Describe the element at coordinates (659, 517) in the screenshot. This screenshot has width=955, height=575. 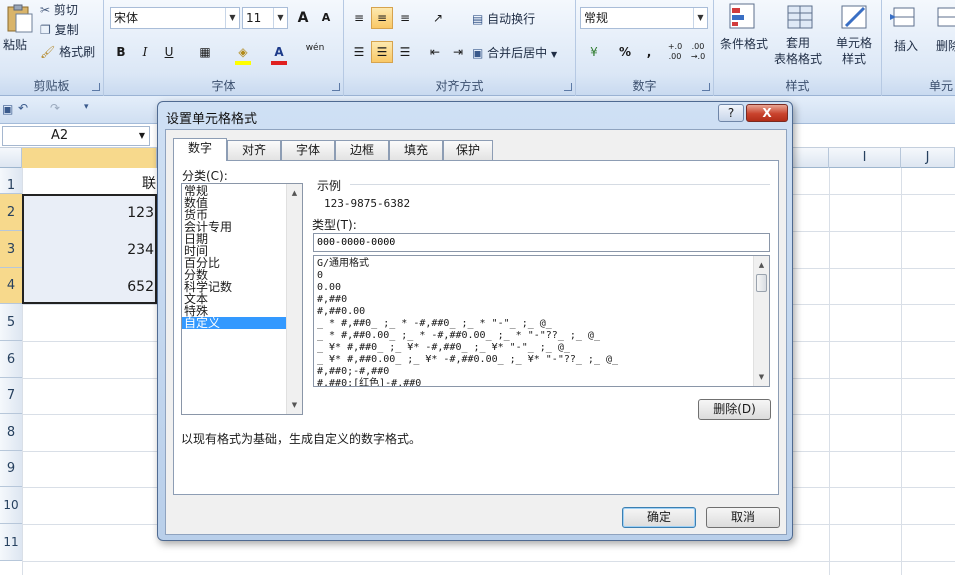
I see `ok-button: 确定` at that location.